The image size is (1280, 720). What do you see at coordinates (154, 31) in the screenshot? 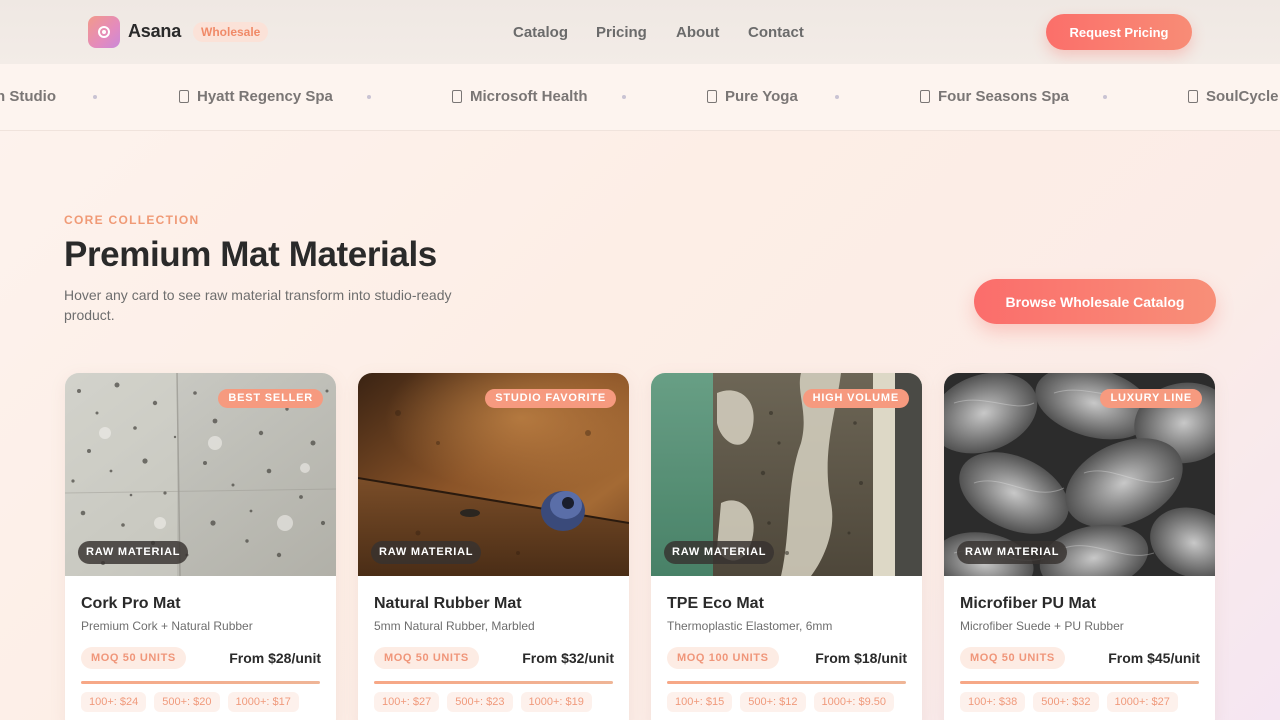
I see `brand-name: Asana` at bounding box center [154, 31].